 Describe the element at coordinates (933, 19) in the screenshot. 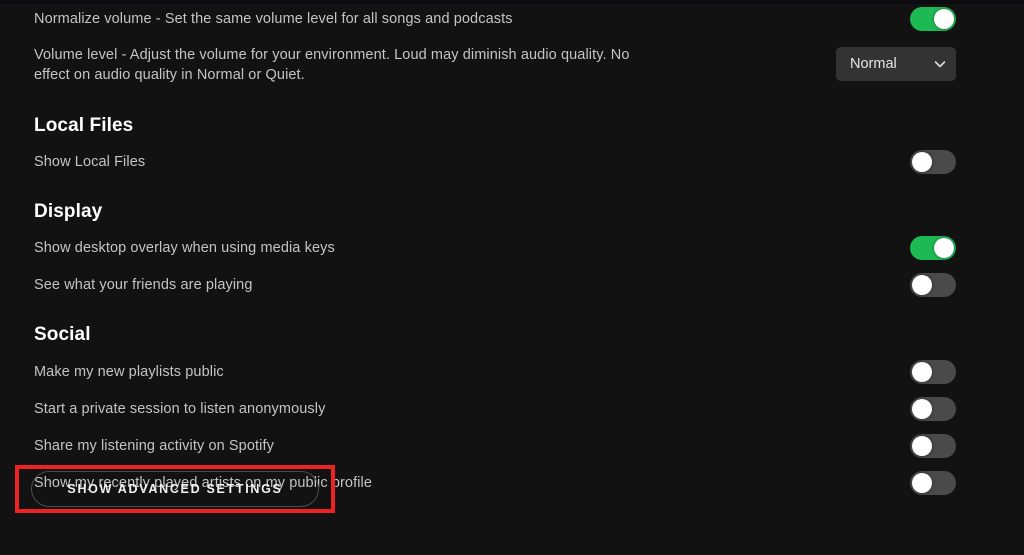

I see `toggle-normalize-volume` at that location.